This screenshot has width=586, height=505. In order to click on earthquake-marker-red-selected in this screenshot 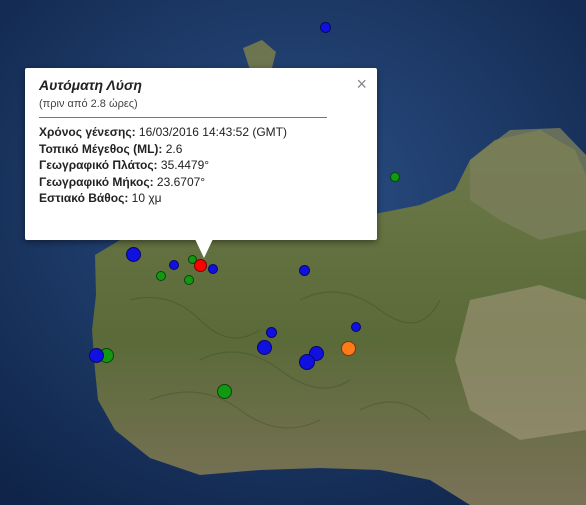, I will do `click(200, 265)`.